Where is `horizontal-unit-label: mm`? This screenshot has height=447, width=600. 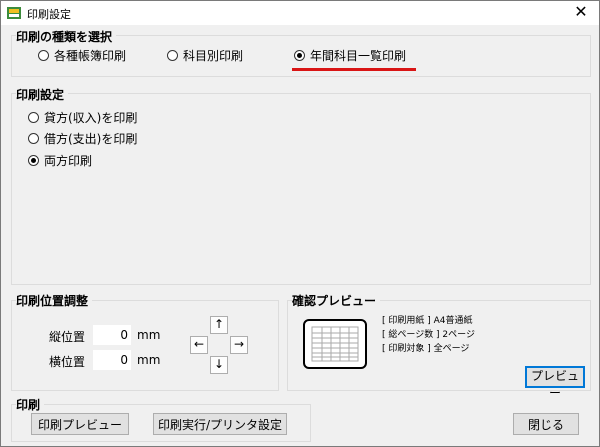
horizontal-unit-label: mm is located at coordinates (149, 360).